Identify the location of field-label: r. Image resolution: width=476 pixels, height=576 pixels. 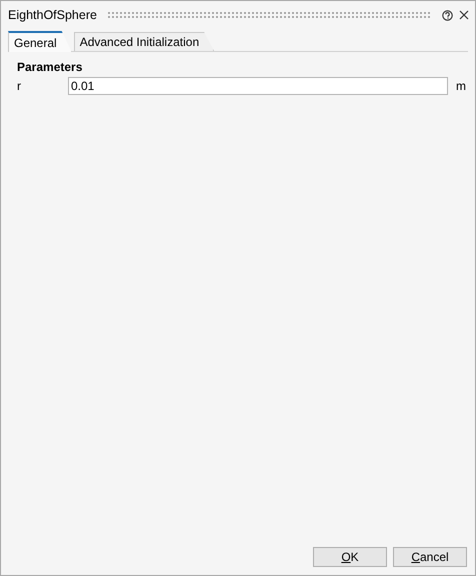
(19, 86).